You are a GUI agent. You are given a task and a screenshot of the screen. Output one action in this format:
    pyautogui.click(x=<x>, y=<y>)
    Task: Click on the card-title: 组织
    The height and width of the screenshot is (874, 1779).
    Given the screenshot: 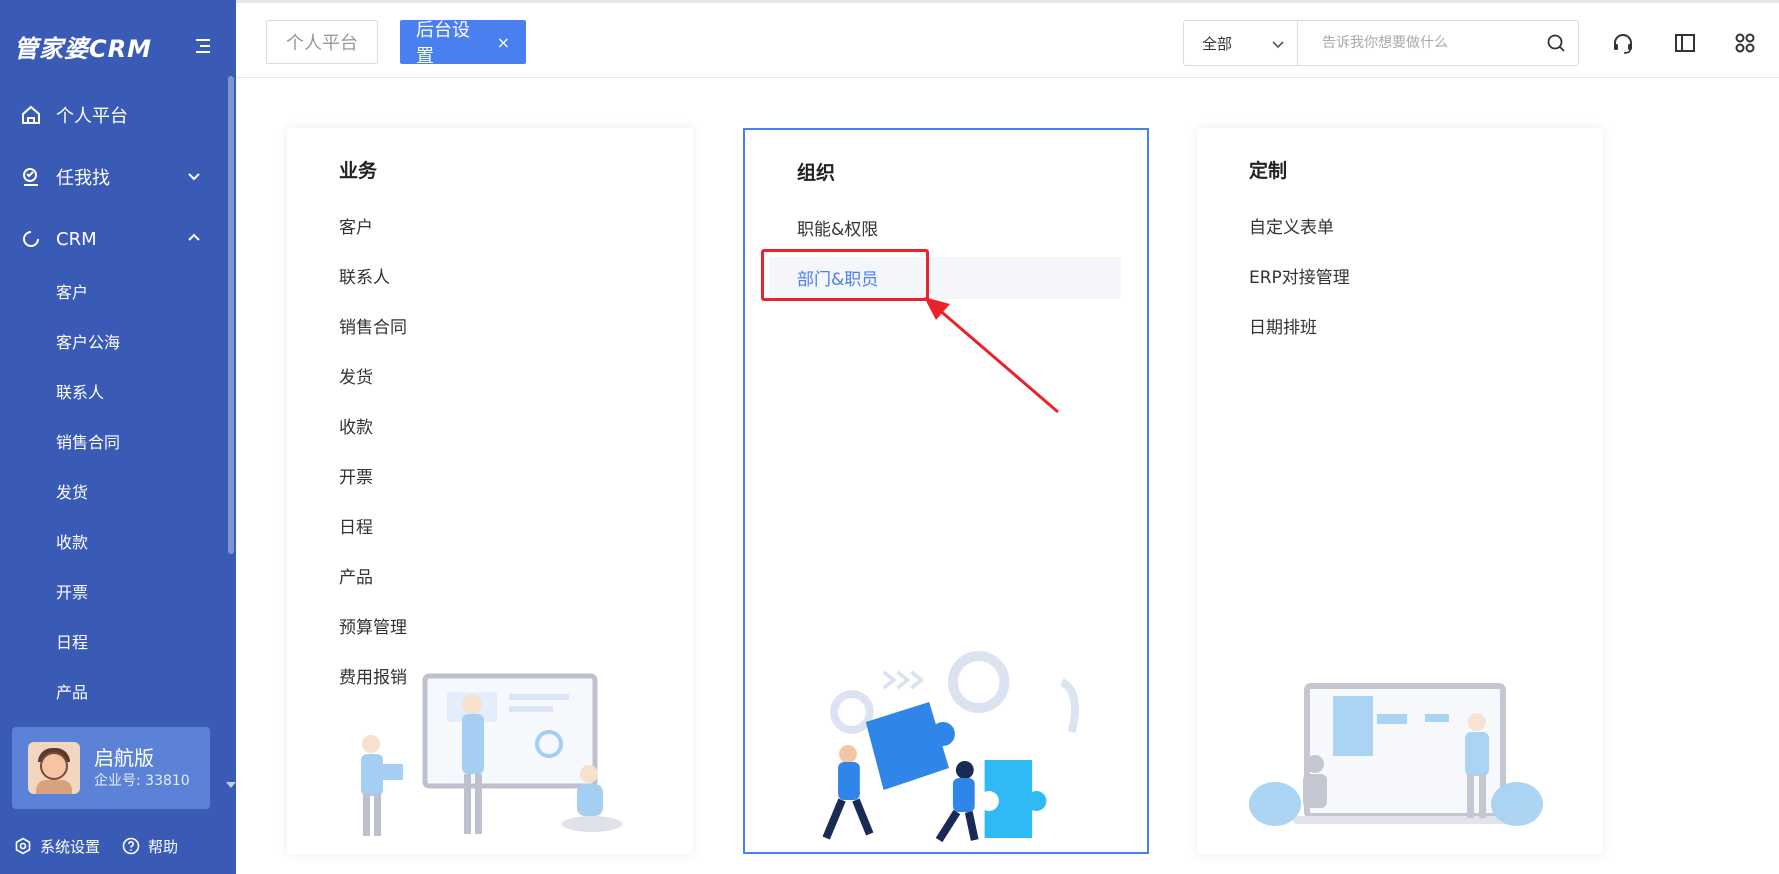 What is the action you would take?
    pyautogui.click(x=816, y=173)
    